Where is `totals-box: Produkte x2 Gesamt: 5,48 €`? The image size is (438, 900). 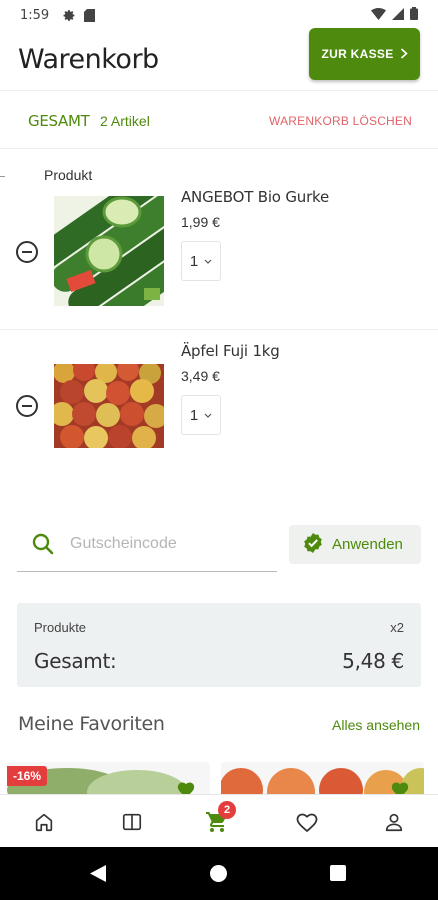
totals-box: Produkte x2 Gesamt: 5,48 € is located at coordinates (219, 645).